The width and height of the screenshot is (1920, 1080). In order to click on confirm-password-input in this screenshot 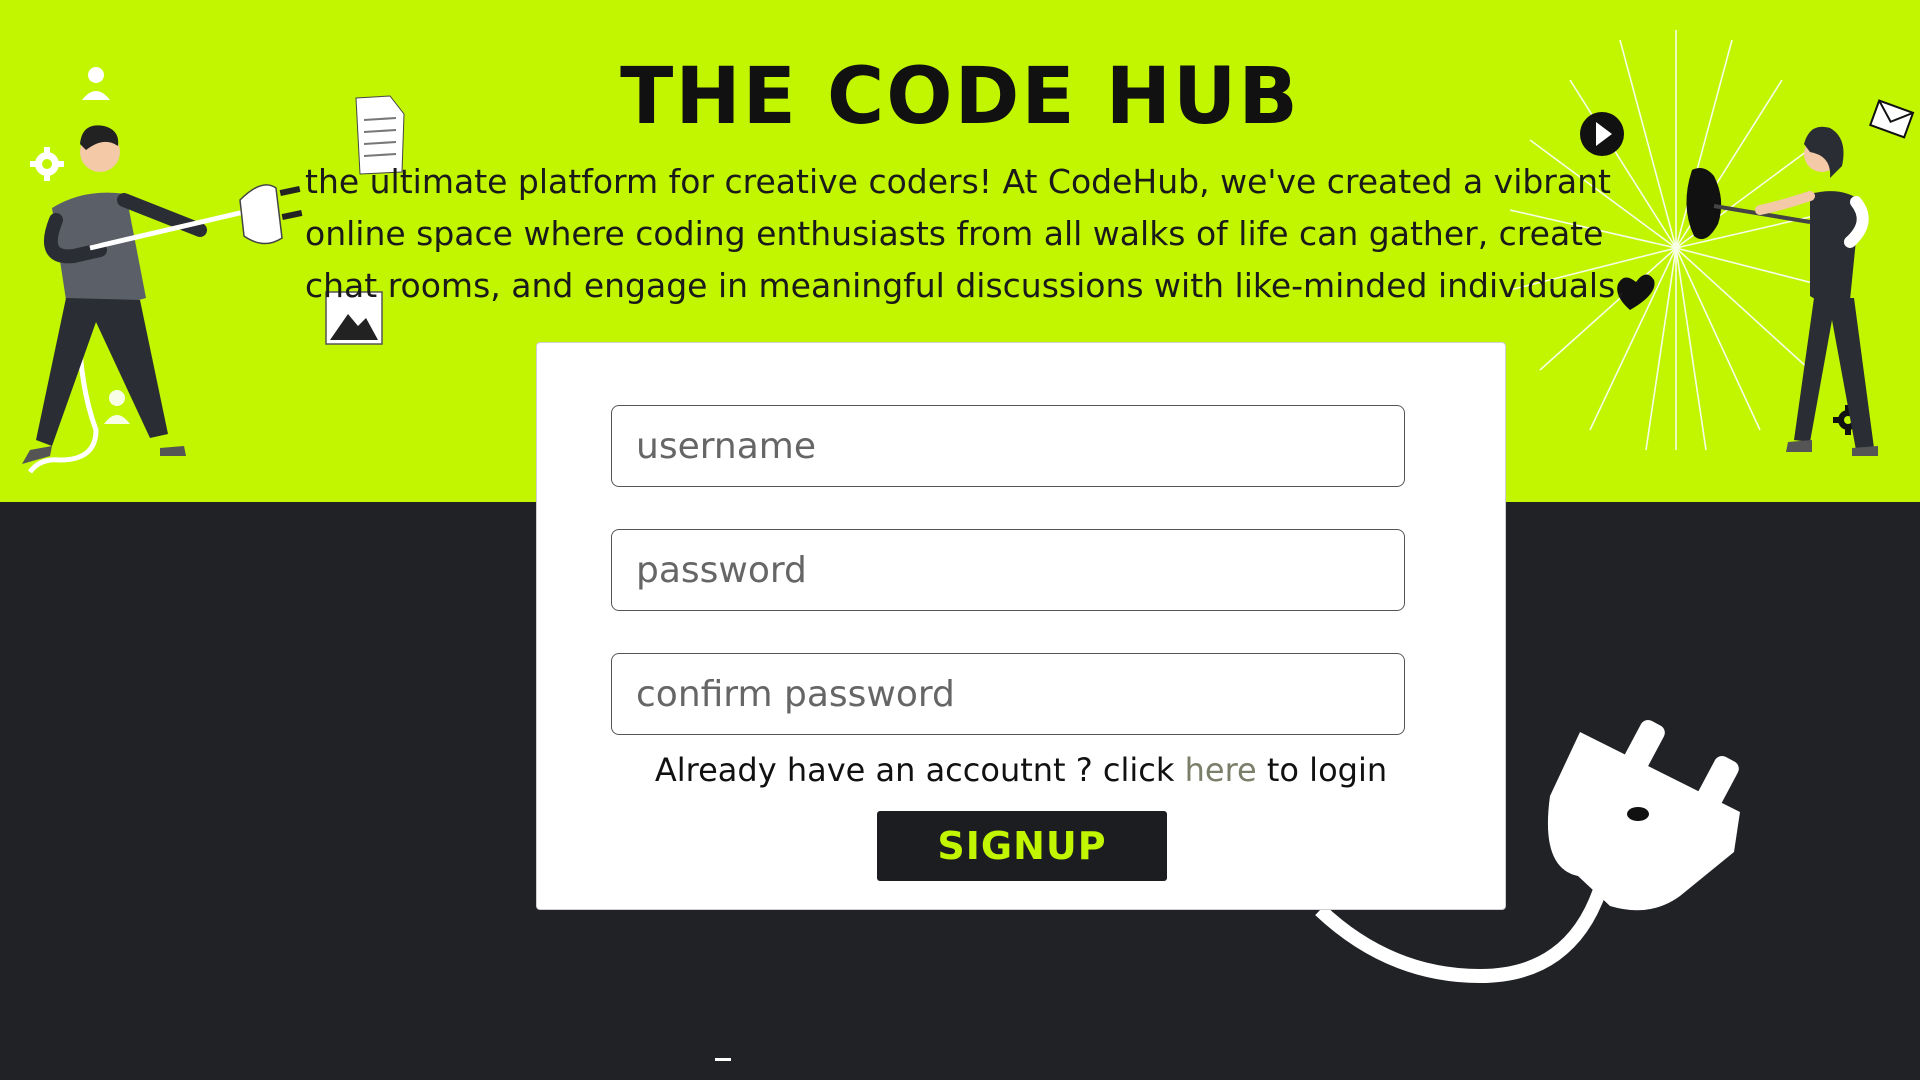, I will do `click(1008, 694)`.